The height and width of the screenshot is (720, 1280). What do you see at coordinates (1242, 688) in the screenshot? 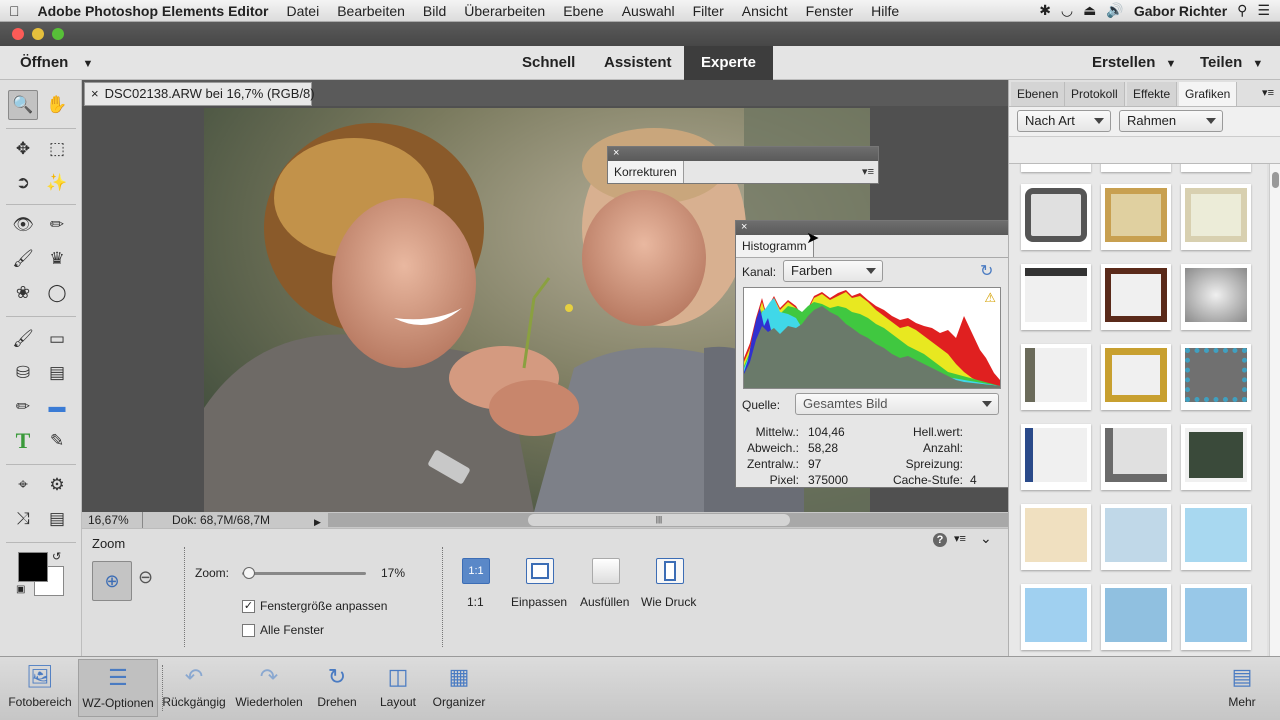
I see `more-button: ▤ Mehr` at bounding box center [1242, 688].